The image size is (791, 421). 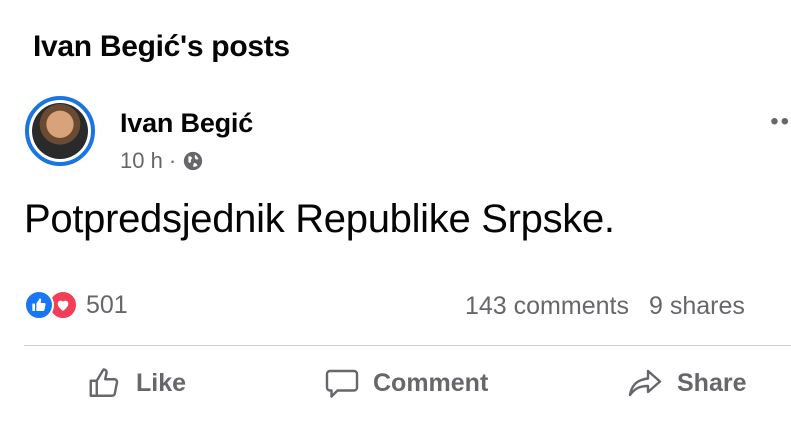 I want to click on comment-button: Comment, so click(x=405, y=383).